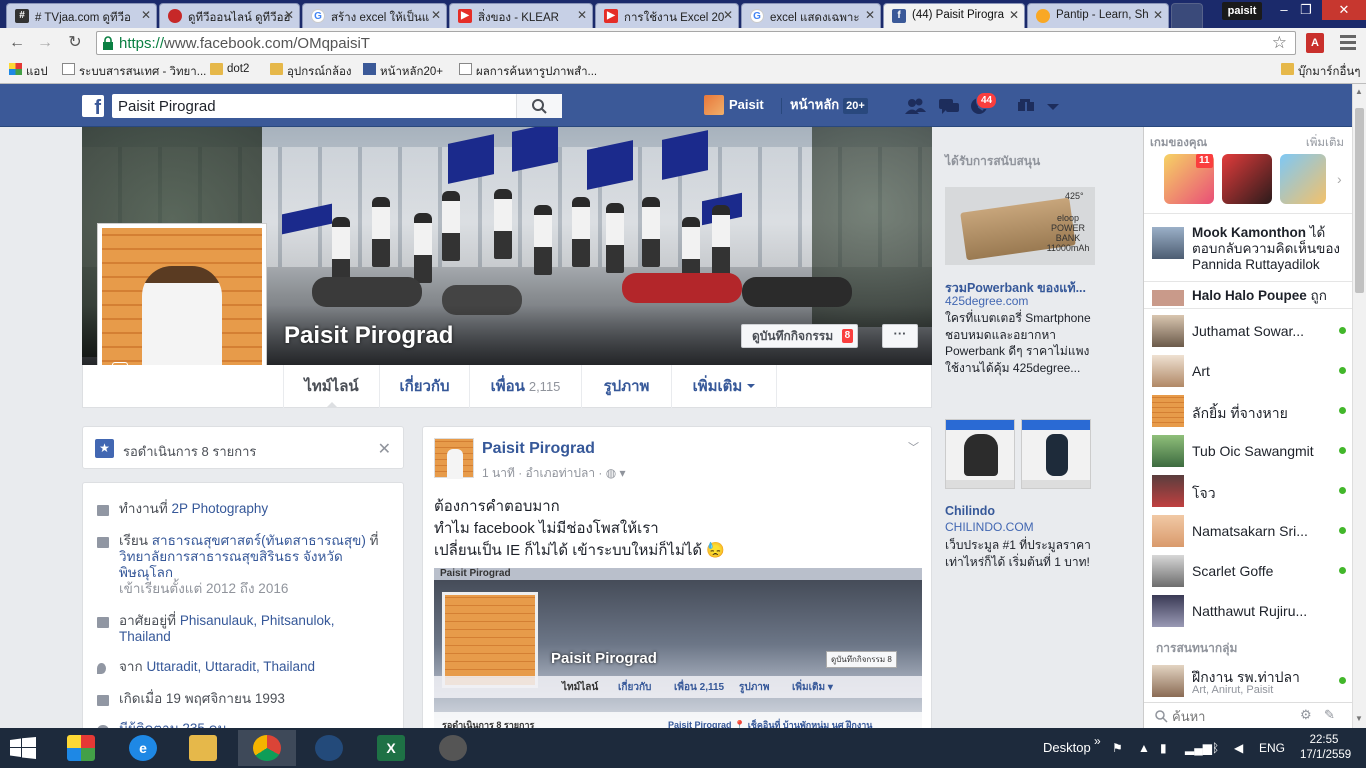 The image size is (1366, 768). Describe the element at coordinates (1359, 91) in the screenshot. I see `scroll-up-icon: ▲` at that location.